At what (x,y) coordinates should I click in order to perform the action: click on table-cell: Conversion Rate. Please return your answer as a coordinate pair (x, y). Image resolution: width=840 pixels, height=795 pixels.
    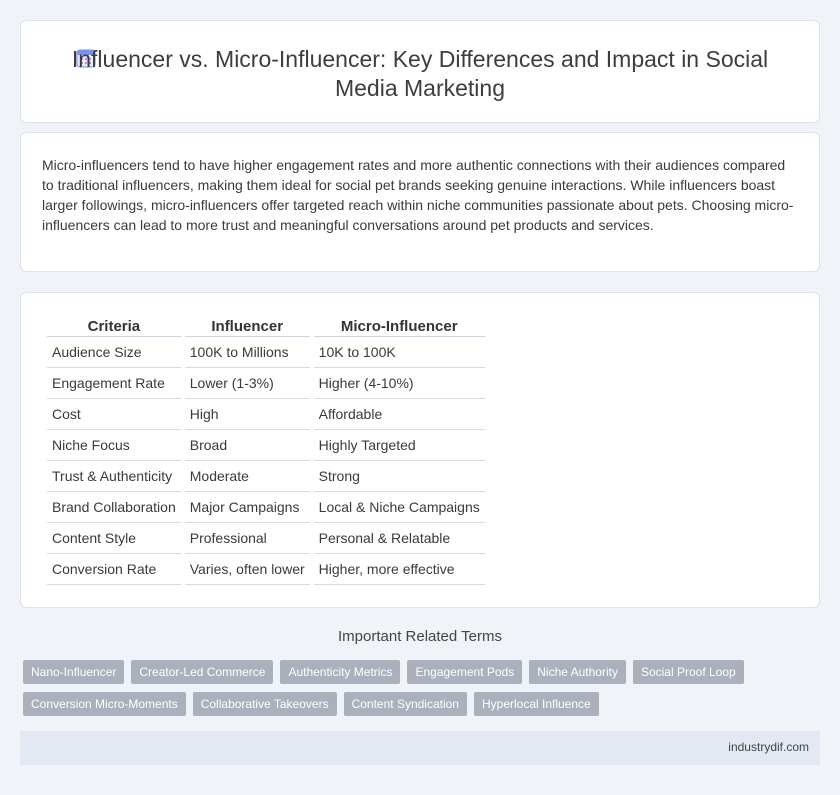
    Looking at the image, I should click on (114, 569).